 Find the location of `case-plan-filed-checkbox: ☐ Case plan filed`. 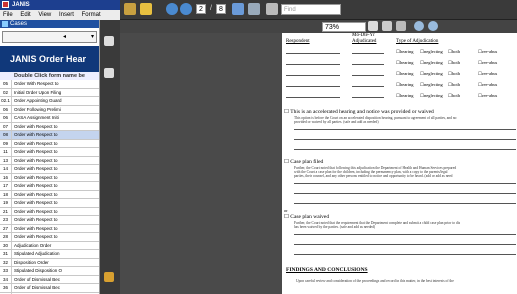

case-plan-filed-checkbox: ☐ Case plan filed is located at coordinates (303, 162).